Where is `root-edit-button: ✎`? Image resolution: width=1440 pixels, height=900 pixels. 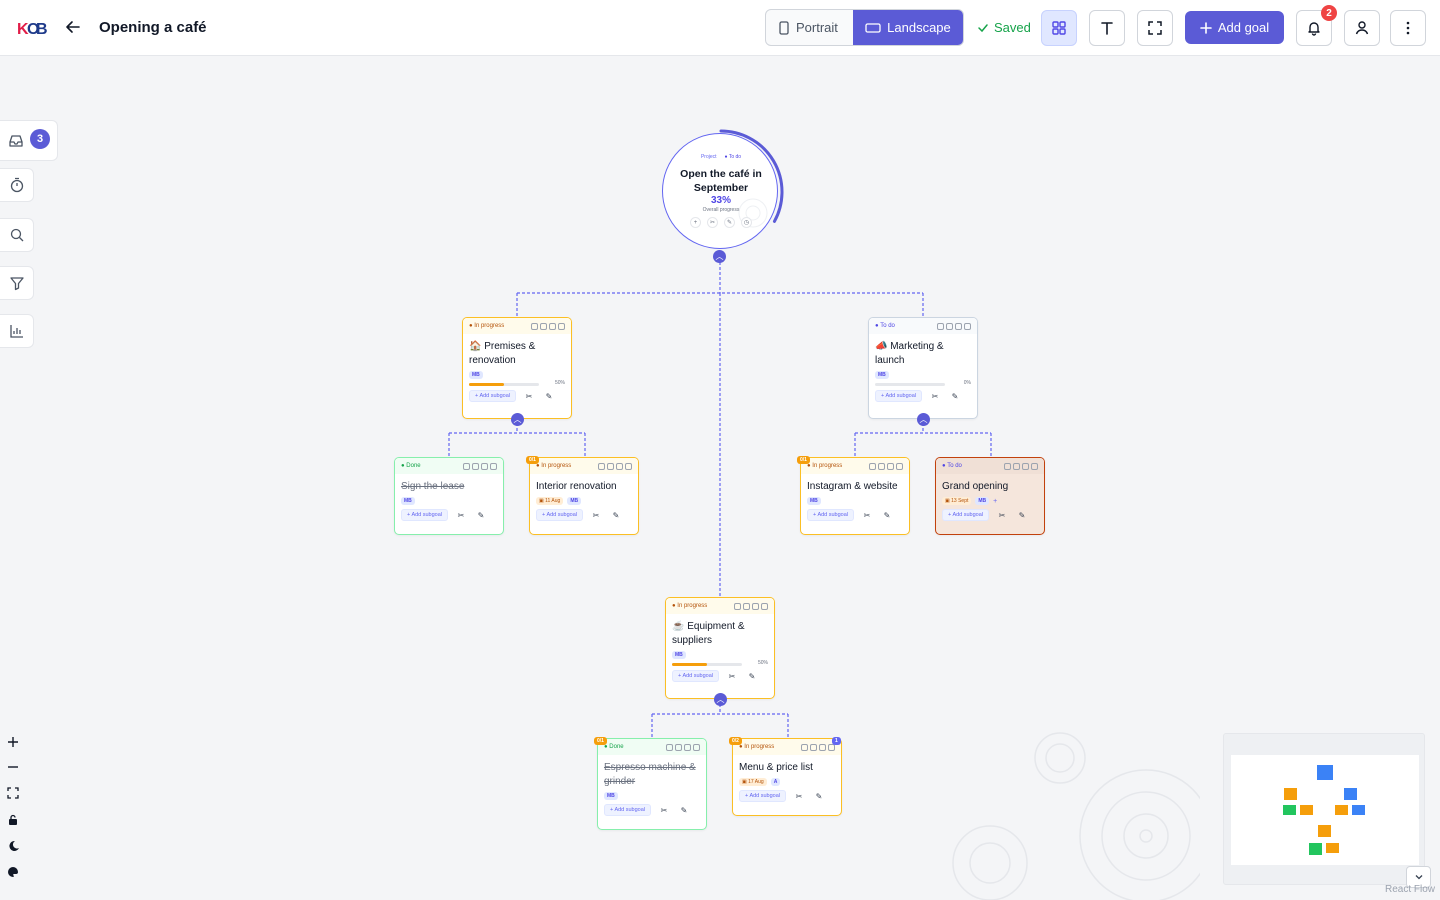 root-edit-button: ✎ is located at coordinates (729, 222).